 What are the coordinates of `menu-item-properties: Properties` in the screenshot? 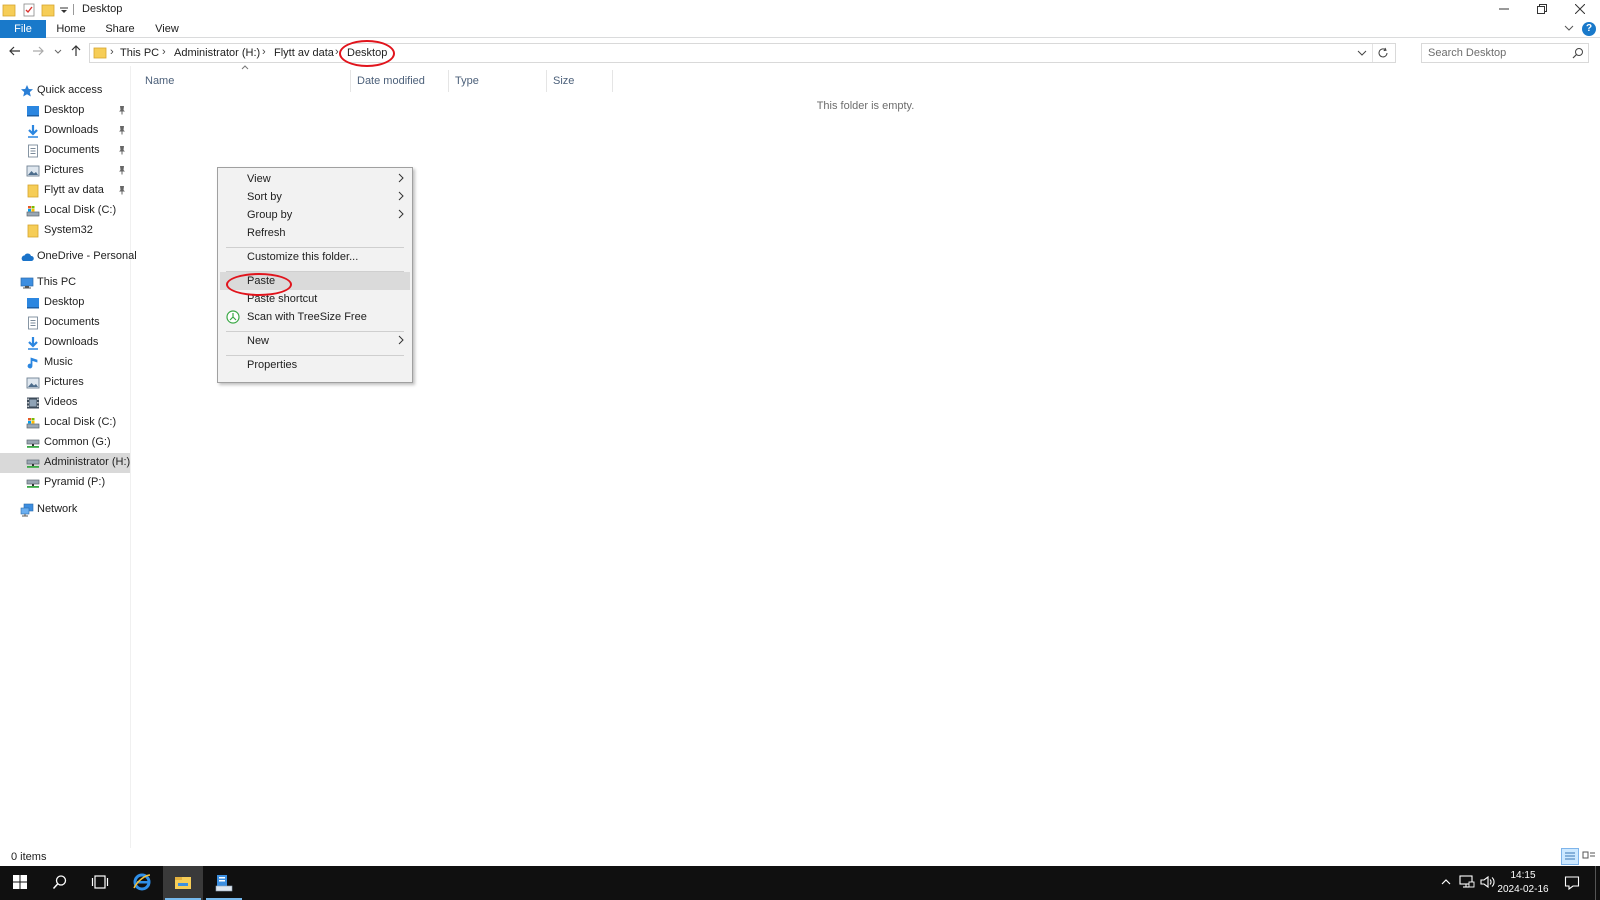 It's located at (315, 365).